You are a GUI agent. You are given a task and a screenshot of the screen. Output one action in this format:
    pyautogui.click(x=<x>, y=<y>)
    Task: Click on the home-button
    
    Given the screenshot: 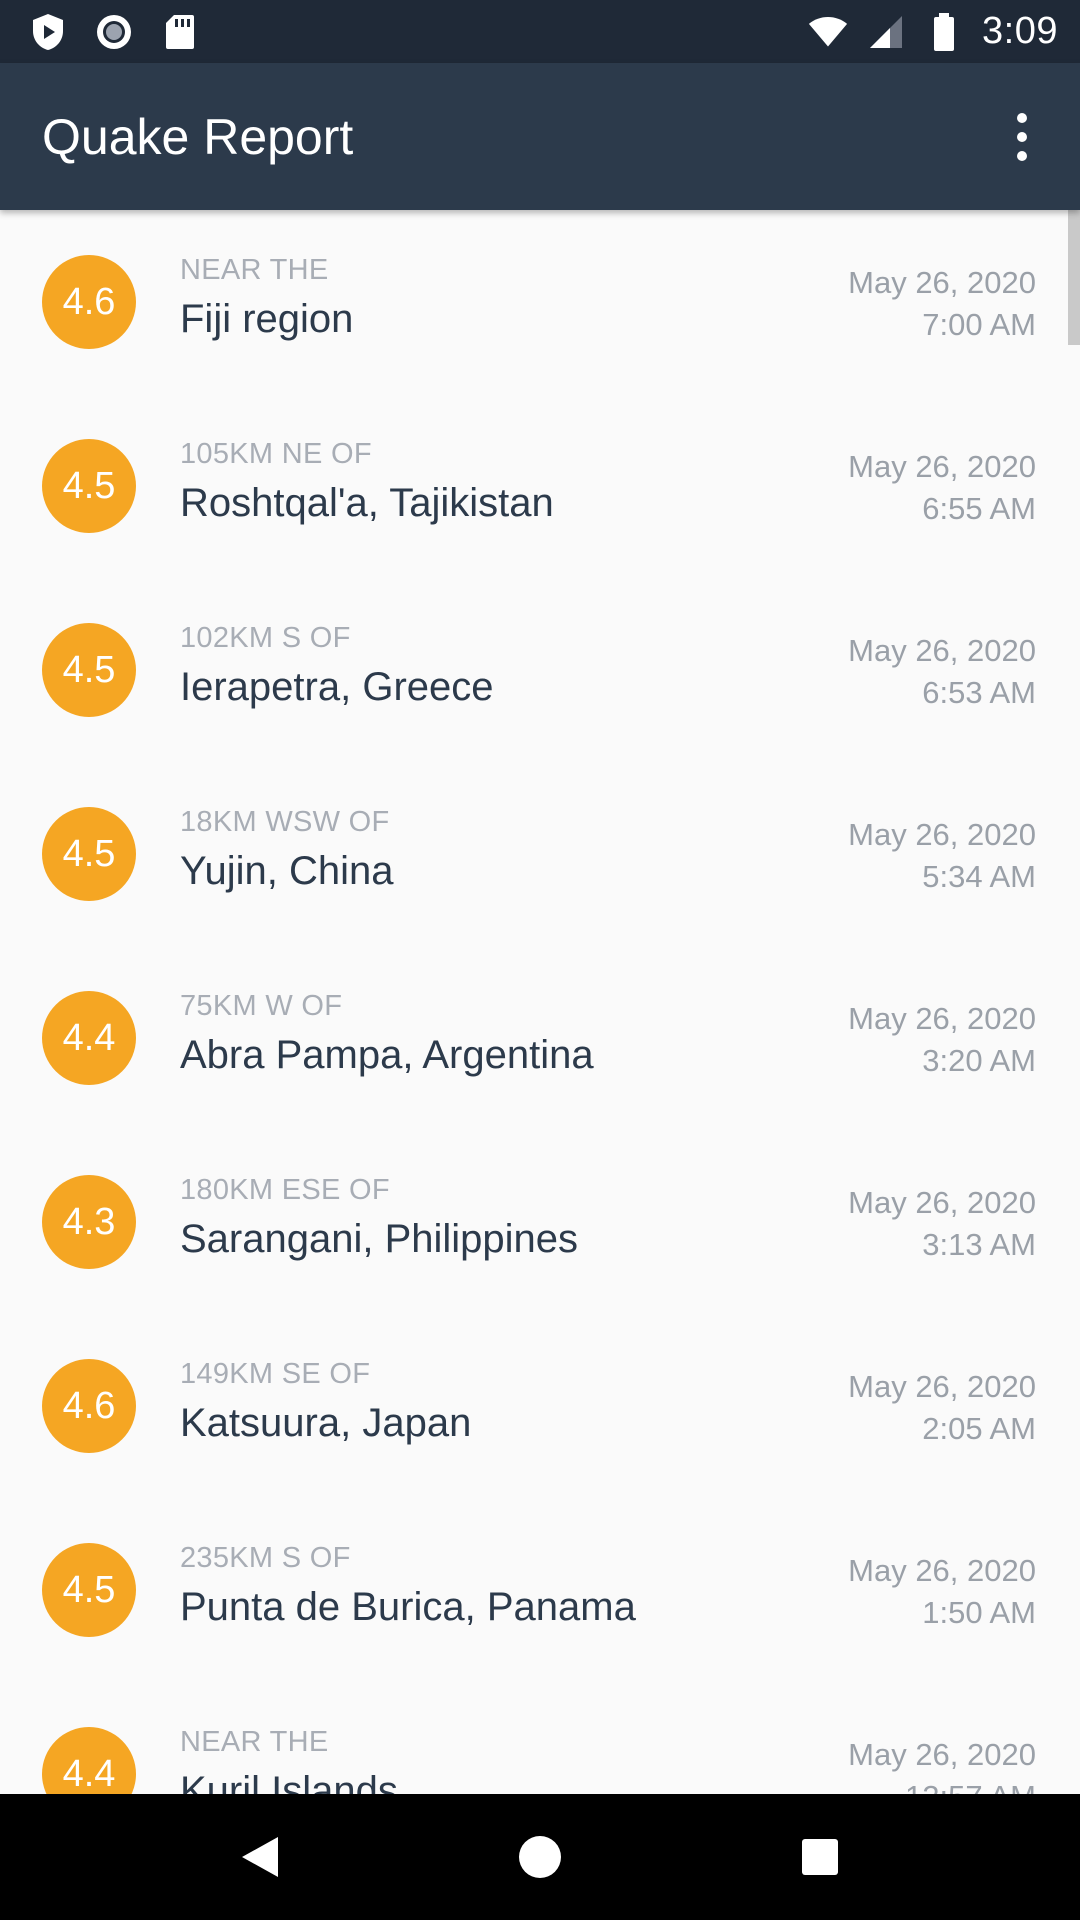 What is the action you would take?
    pyautogui.click(x=540, y=1857)
    